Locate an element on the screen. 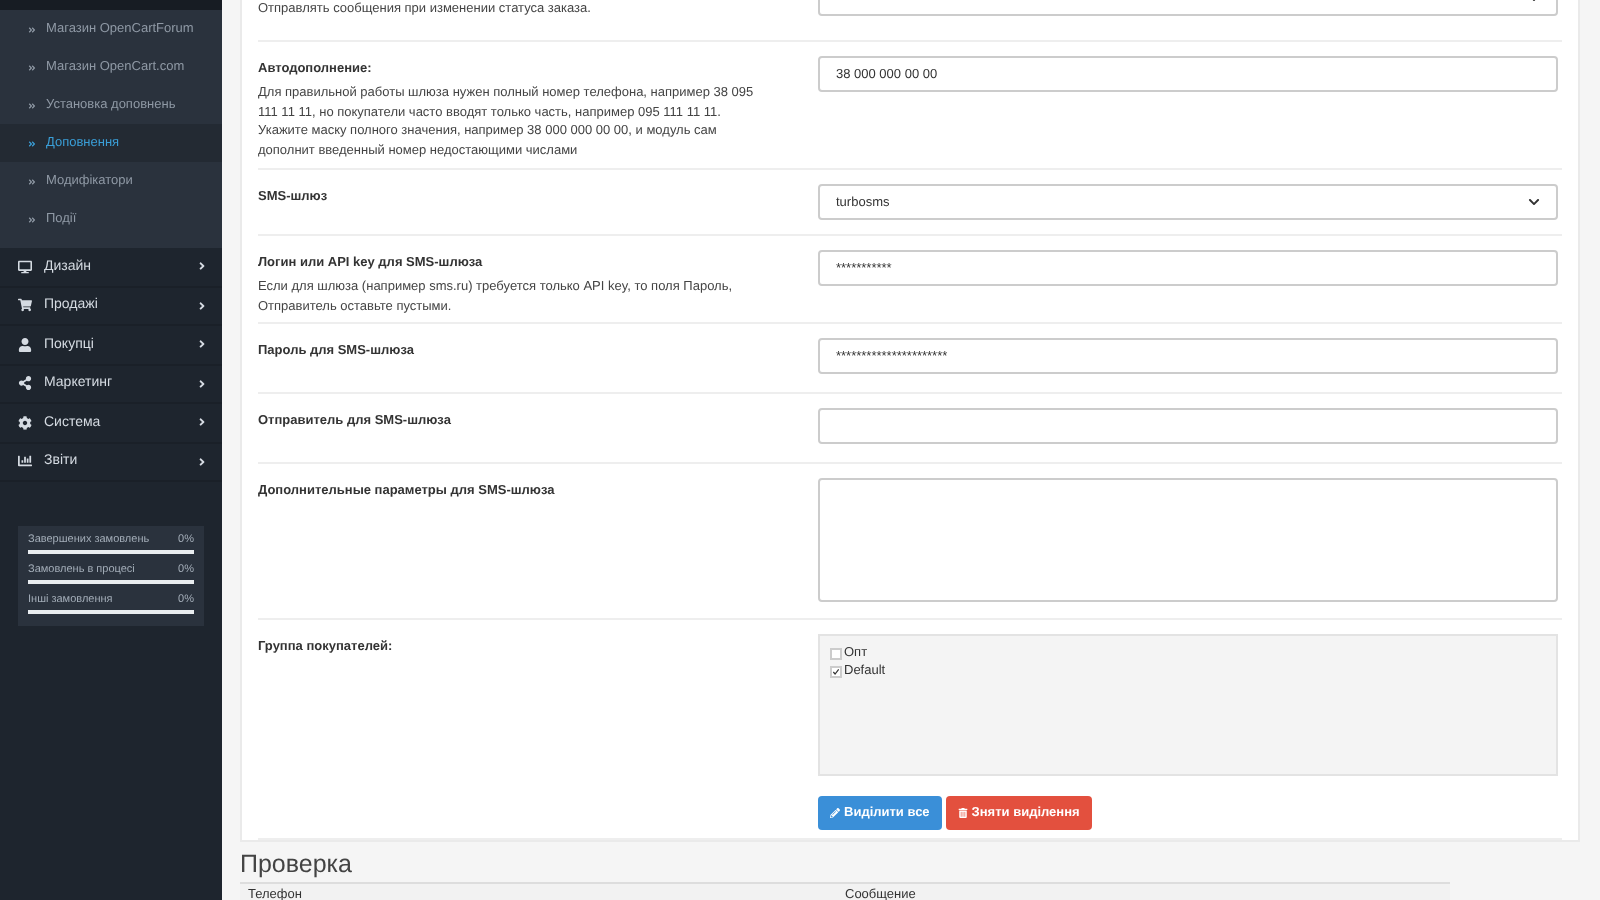  section-title: Проверка is located at coordinates (297, 864).